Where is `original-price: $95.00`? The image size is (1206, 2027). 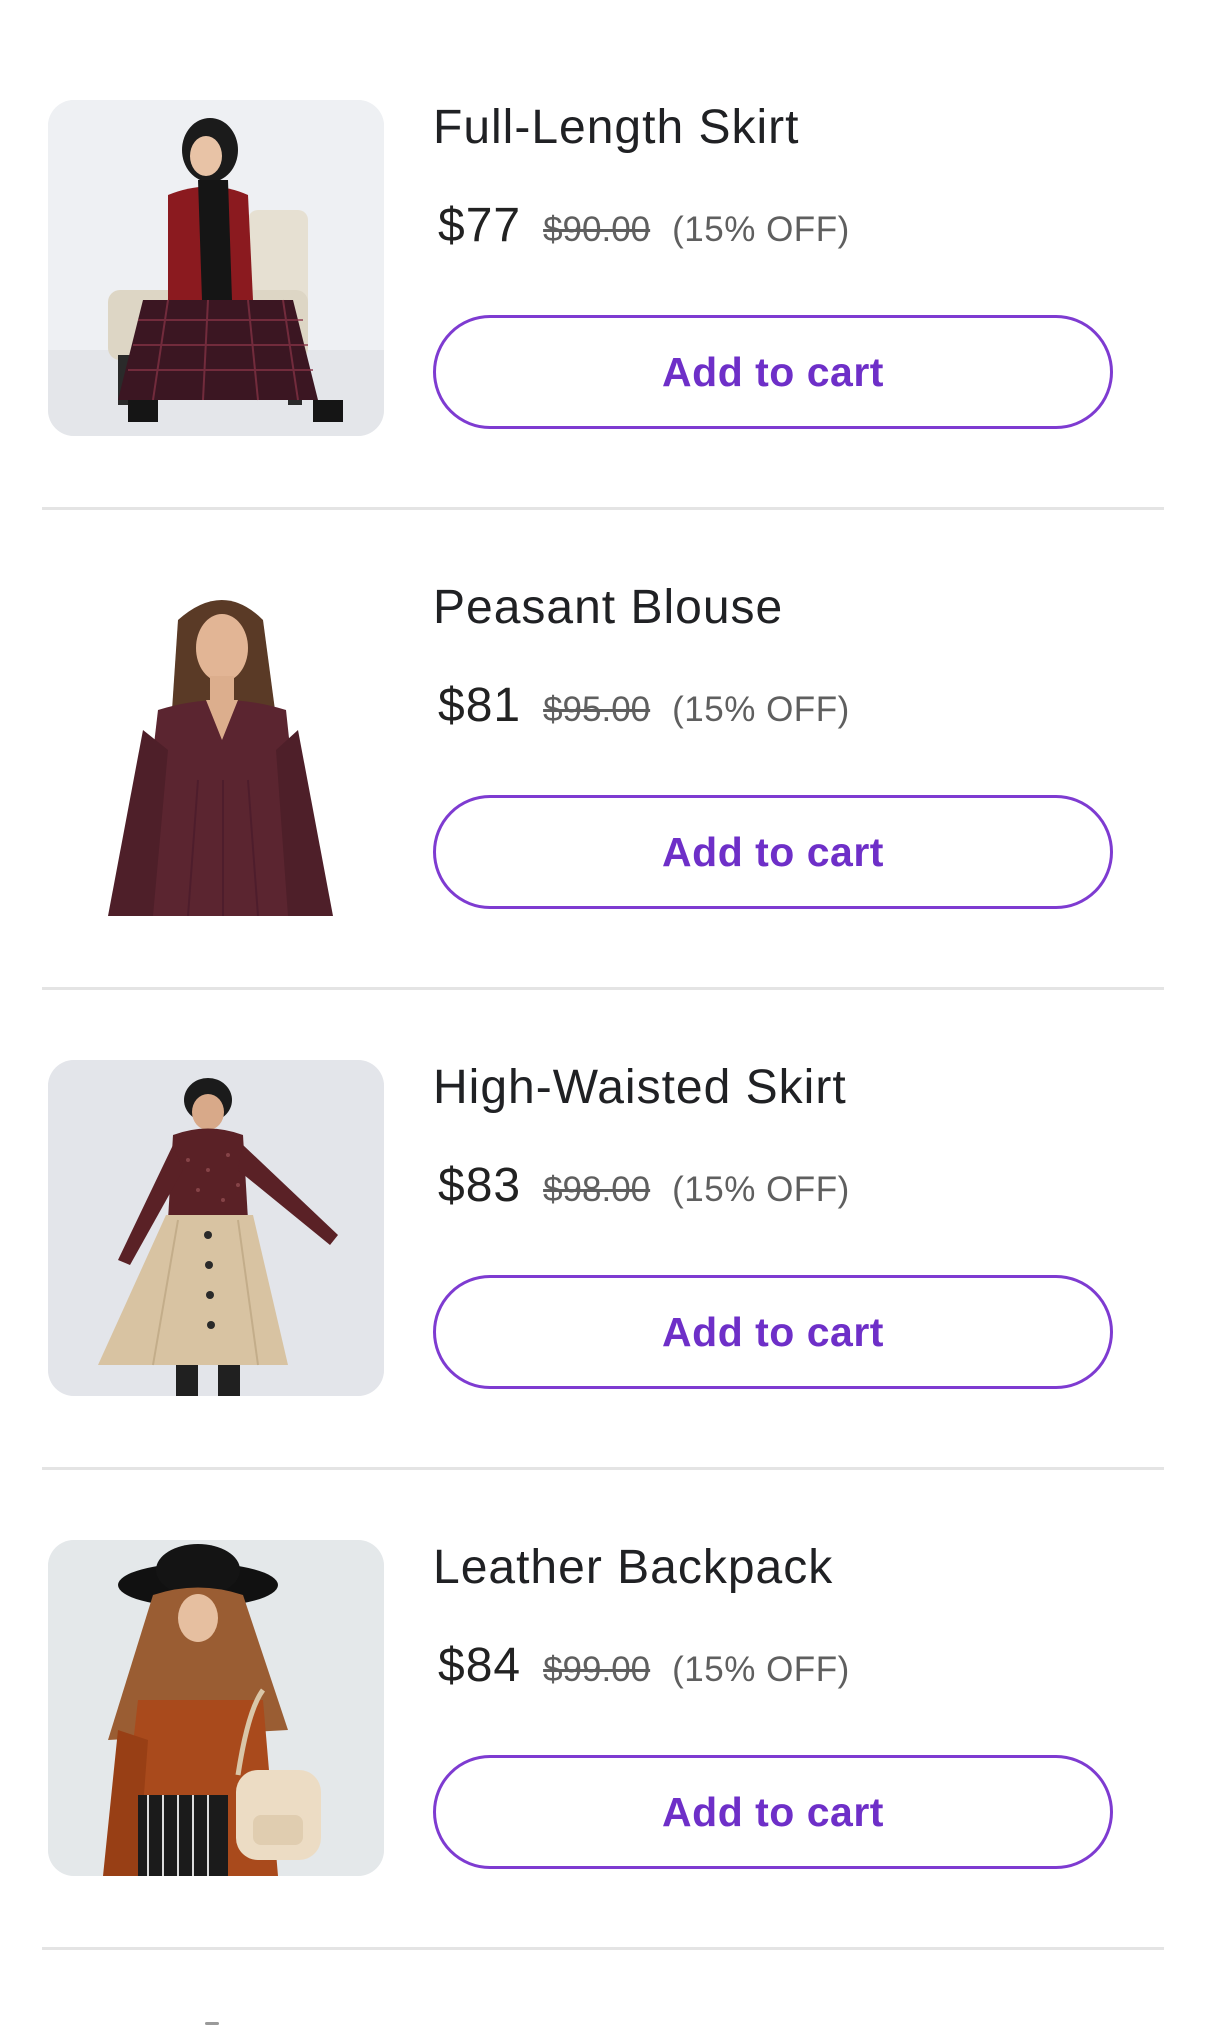
original-price: $95.00 is located at coordinates (597, 709).